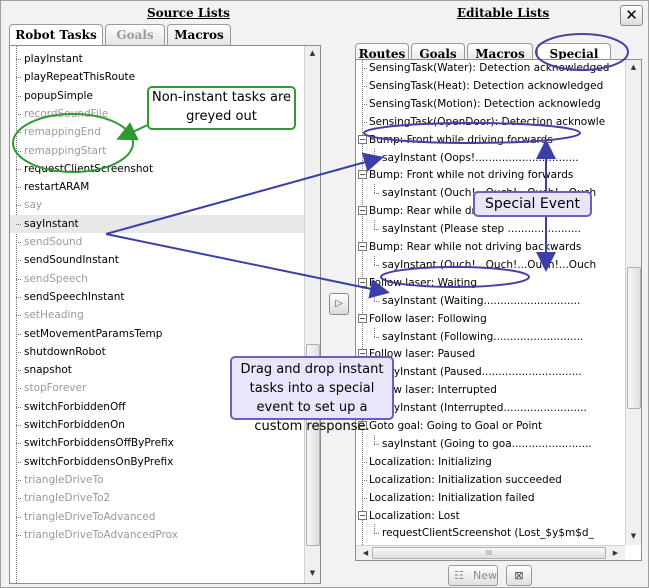 This screenshot has width=649, height=588. I want to click on source-vertical-scrollbar: ▲ ▼, so click(312, 314).